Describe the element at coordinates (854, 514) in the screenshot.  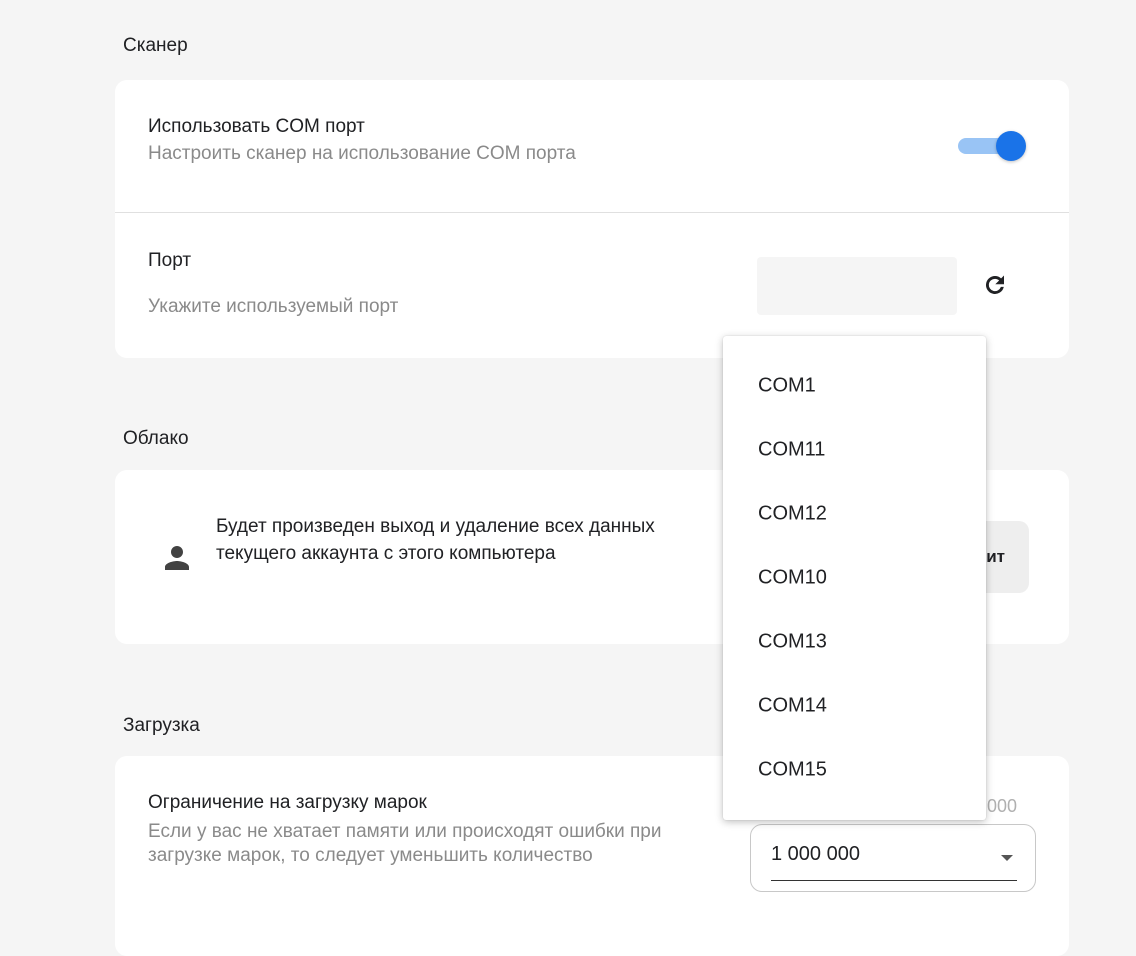
I see `menu-item-com12: COM12` at that location.